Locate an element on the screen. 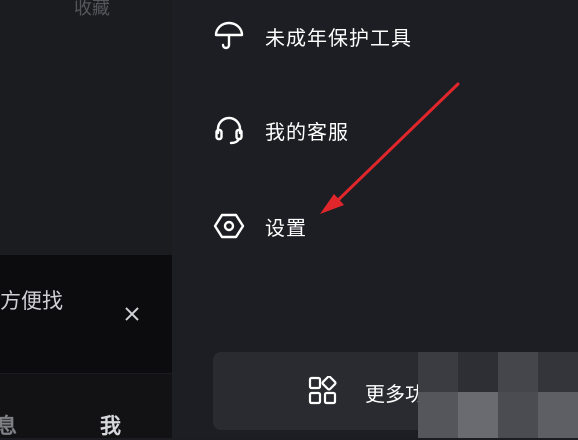 This screenshot has height=440, width=578. close-icon is located at coordinates (132, 314).